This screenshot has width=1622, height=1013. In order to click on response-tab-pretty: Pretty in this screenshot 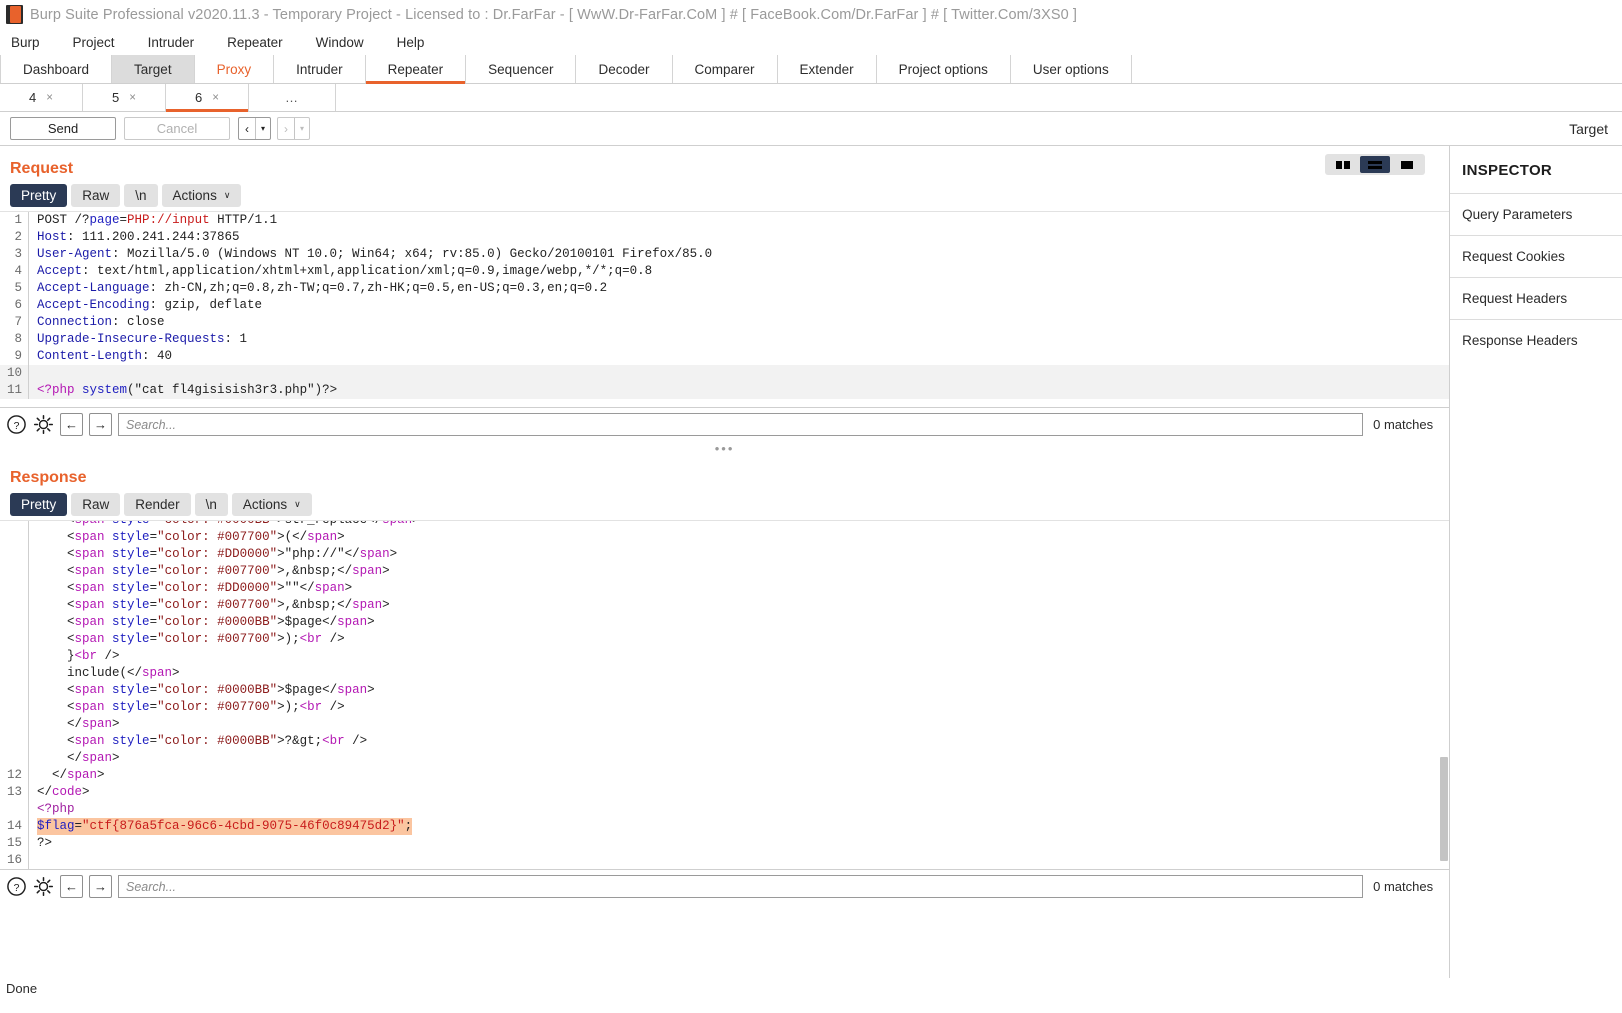, I will do `click(39, 504)`.